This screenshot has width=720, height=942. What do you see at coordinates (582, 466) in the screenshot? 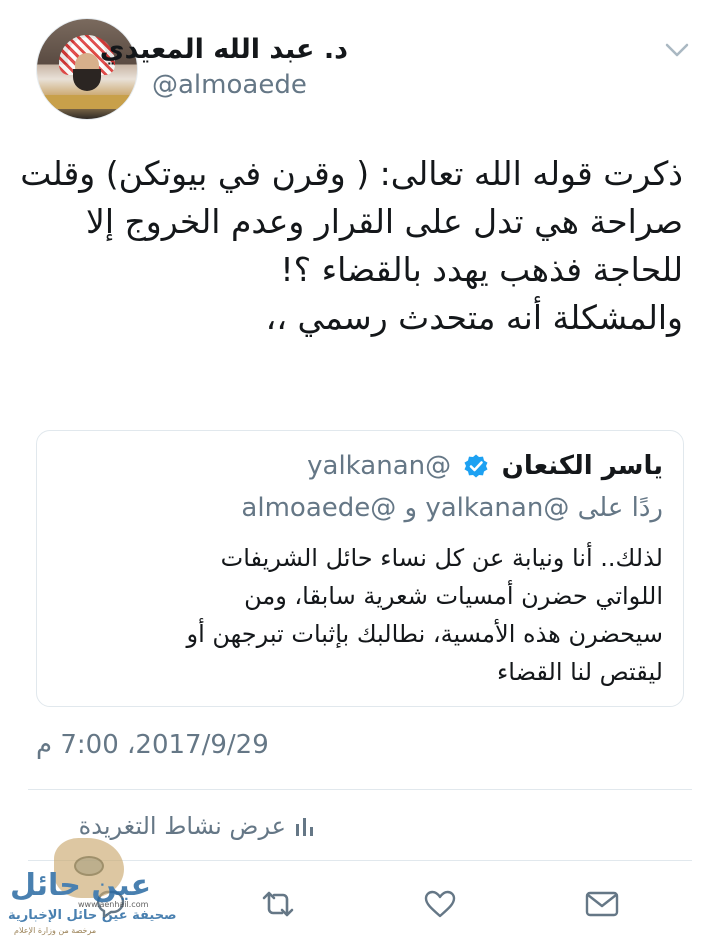
I see `quoted-display-name: ياسر الكنعان` at bounding box center [582, 466].